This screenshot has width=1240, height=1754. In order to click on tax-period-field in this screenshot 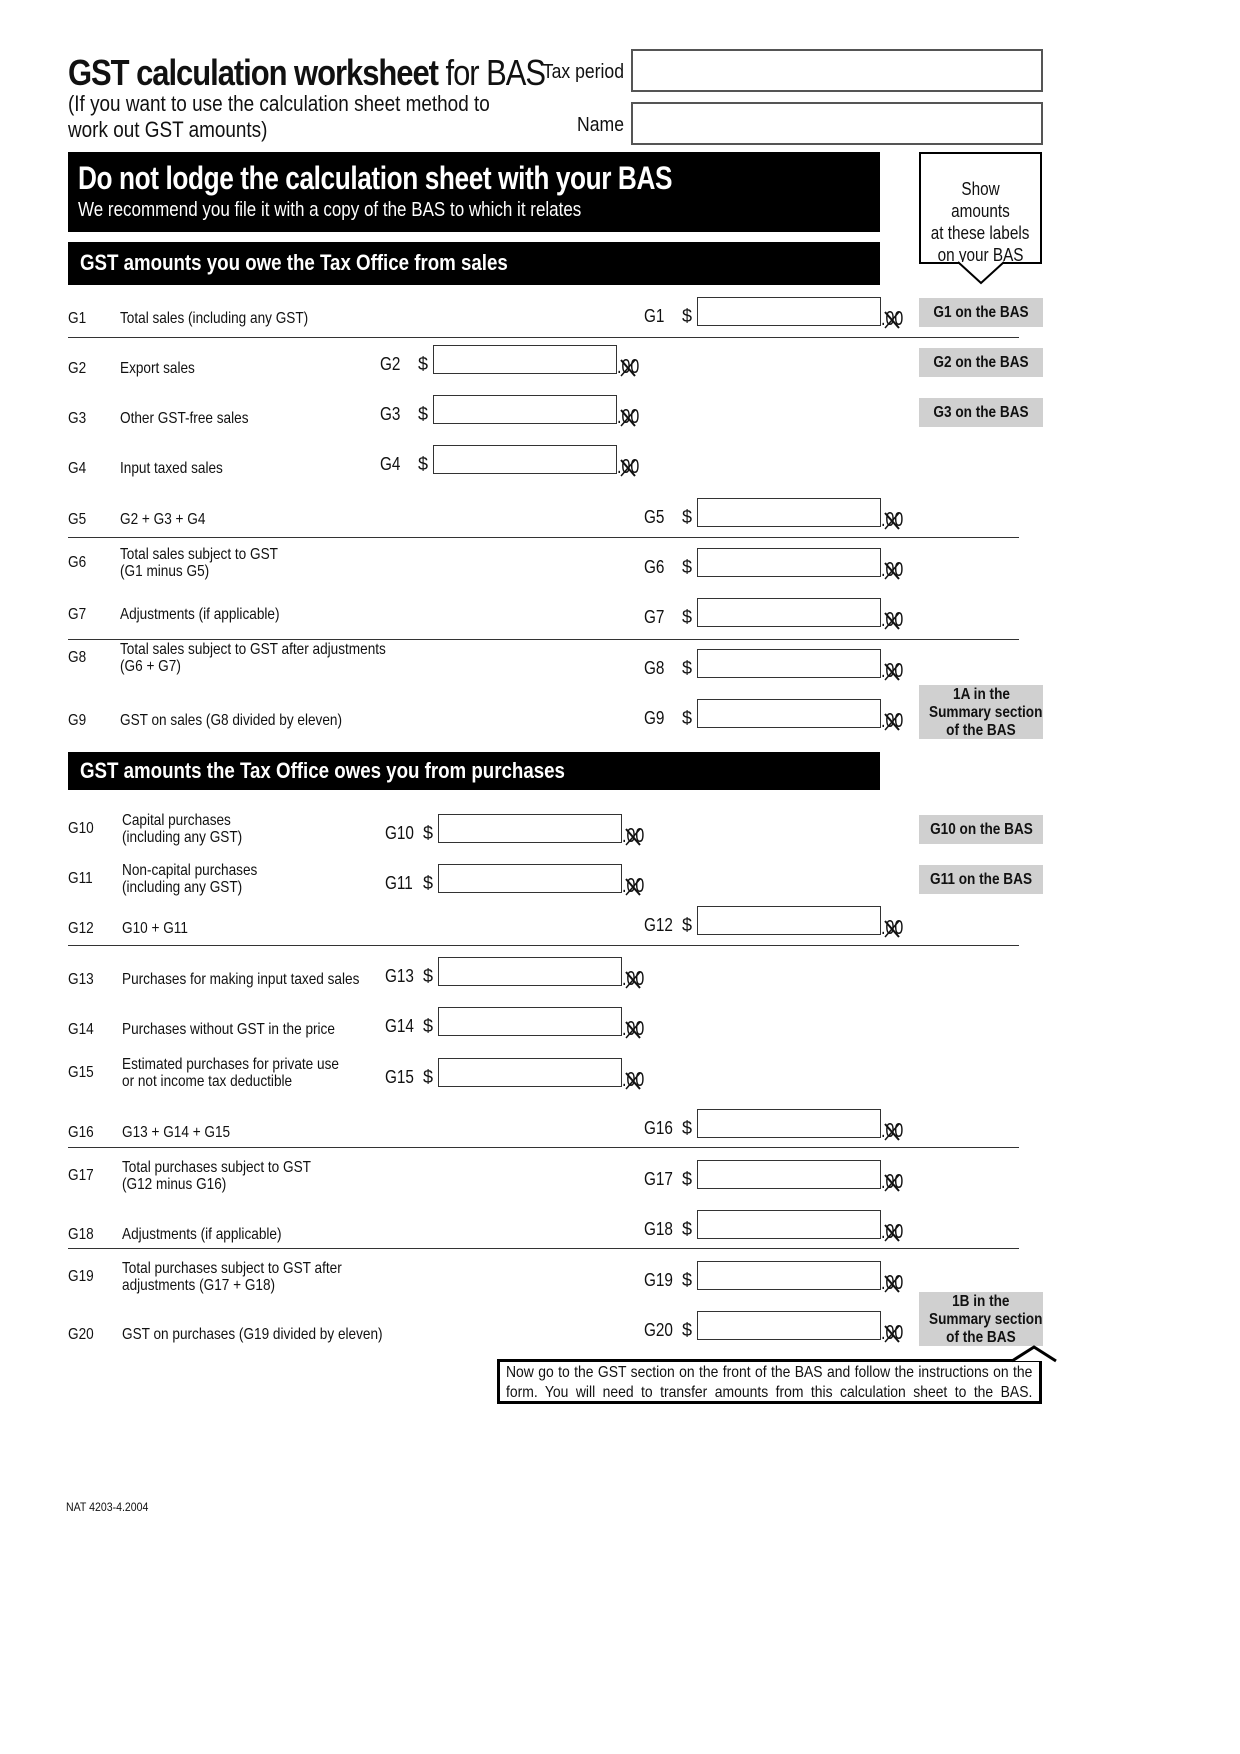, I will do `click(837, 70)`.